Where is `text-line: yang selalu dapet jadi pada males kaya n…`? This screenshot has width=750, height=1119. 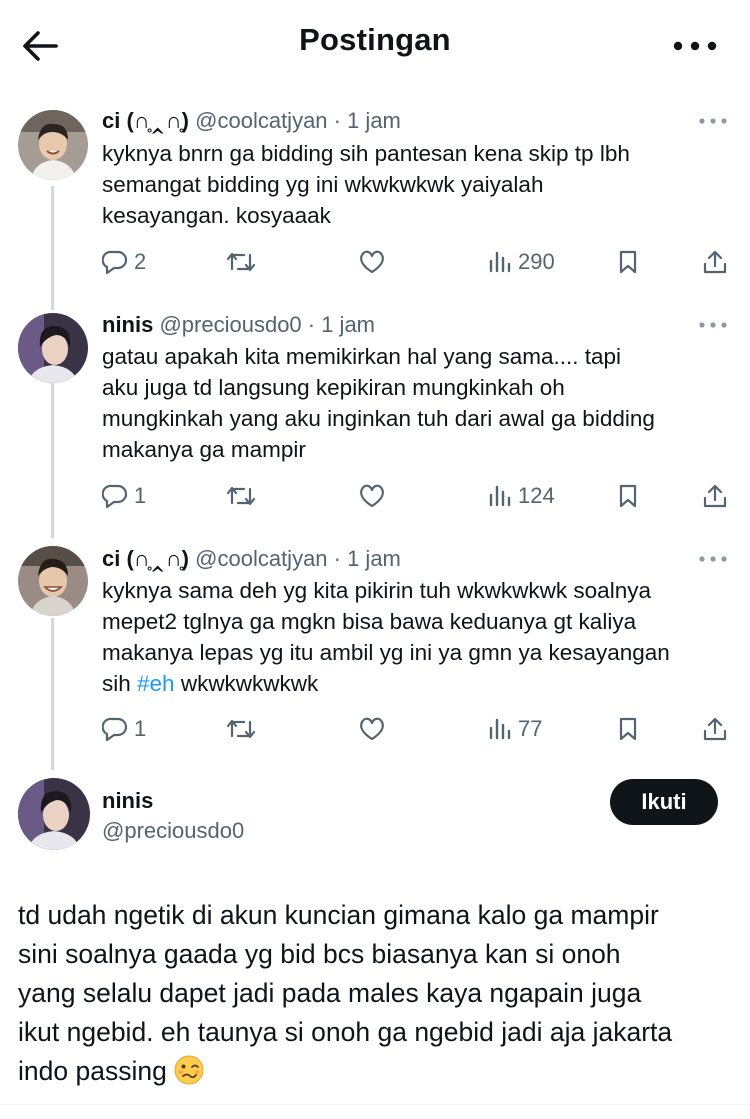
text-line: yang selalu dapet jadi pada males kaya n… is located at coordinates (330, 993).